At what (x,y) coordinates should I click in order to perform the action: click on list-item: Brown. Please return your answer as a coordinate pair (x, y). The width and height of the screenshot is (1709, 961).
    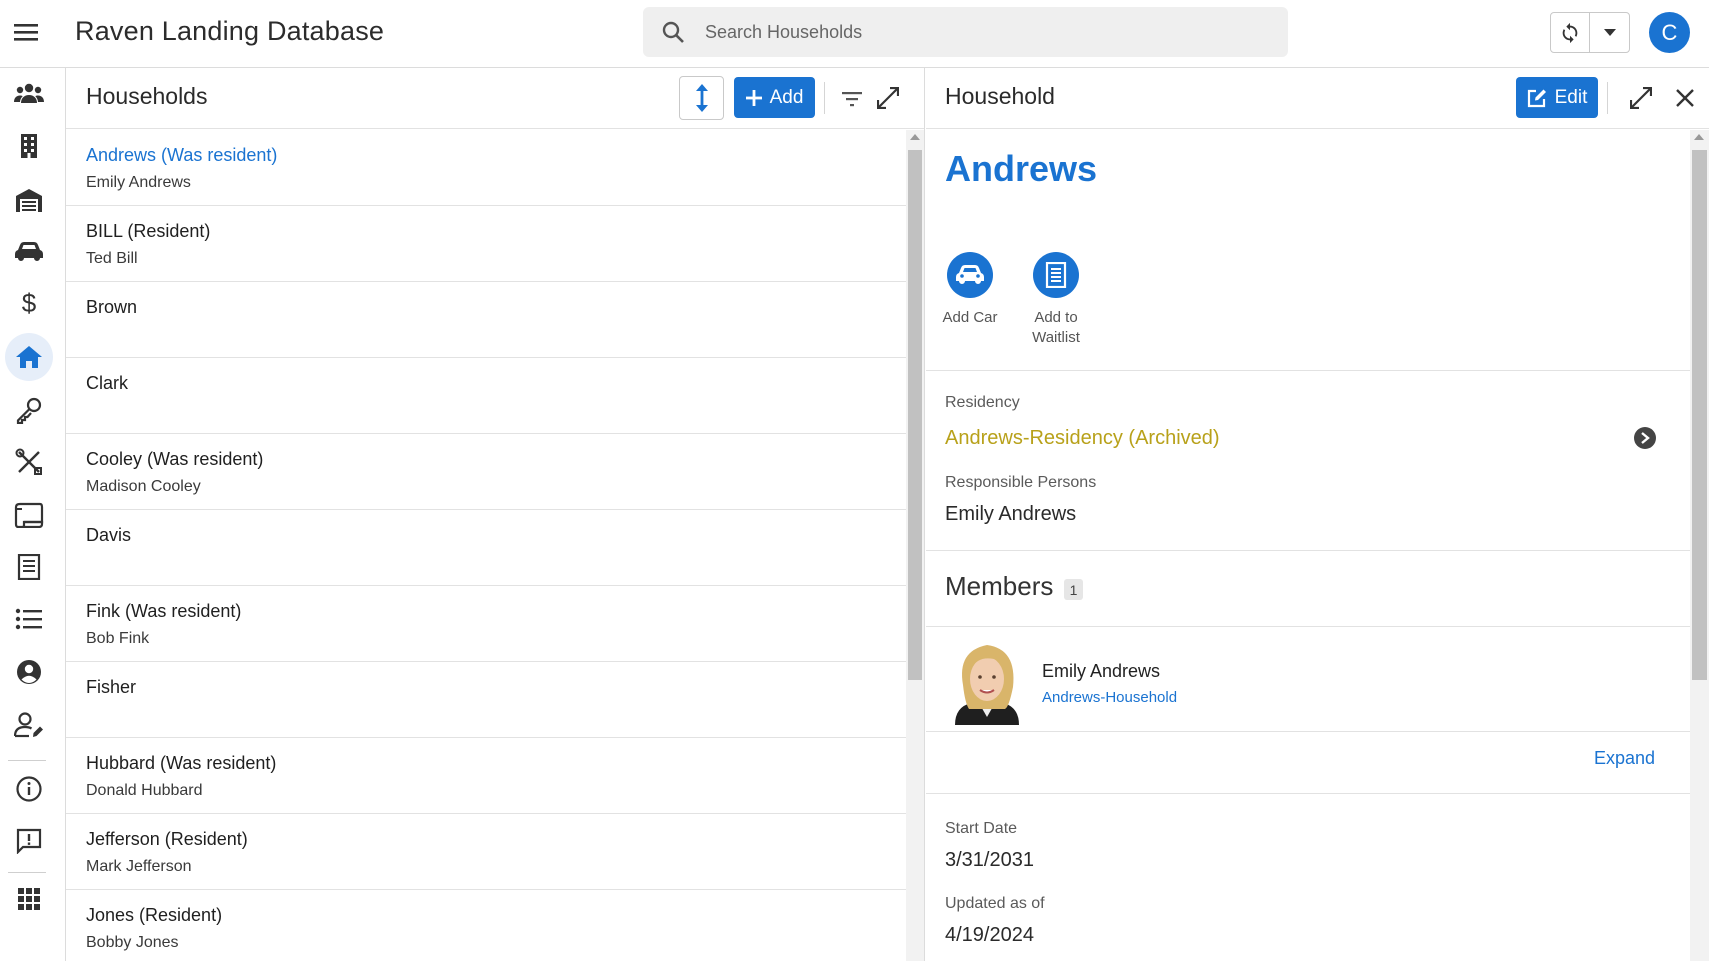
    Looking at the image, I should click on (486, 320).